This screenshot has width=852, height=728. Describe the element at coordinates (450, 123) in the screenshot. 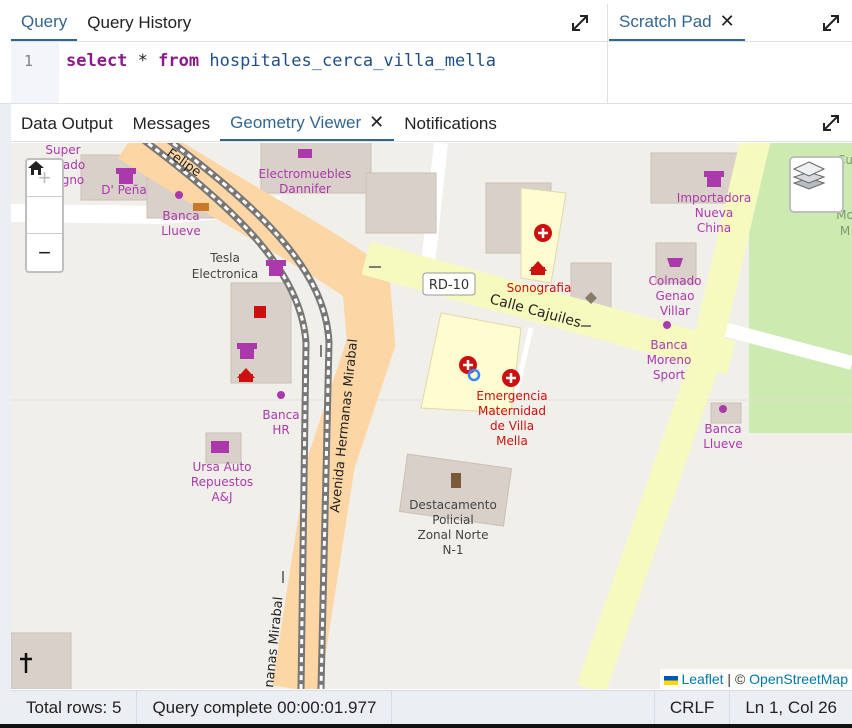

I see `tab-notifications: Notifications` at that location.